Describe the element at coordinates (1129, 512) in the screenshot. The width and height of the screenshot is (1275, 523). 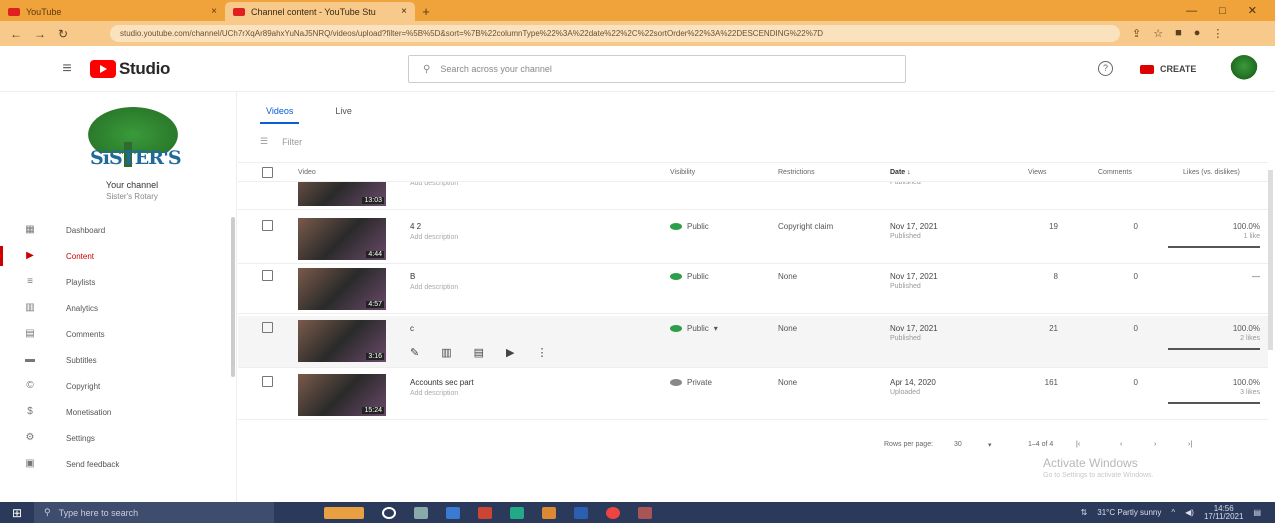
I see `weather-status: 31°C Partly sunny` at that location.